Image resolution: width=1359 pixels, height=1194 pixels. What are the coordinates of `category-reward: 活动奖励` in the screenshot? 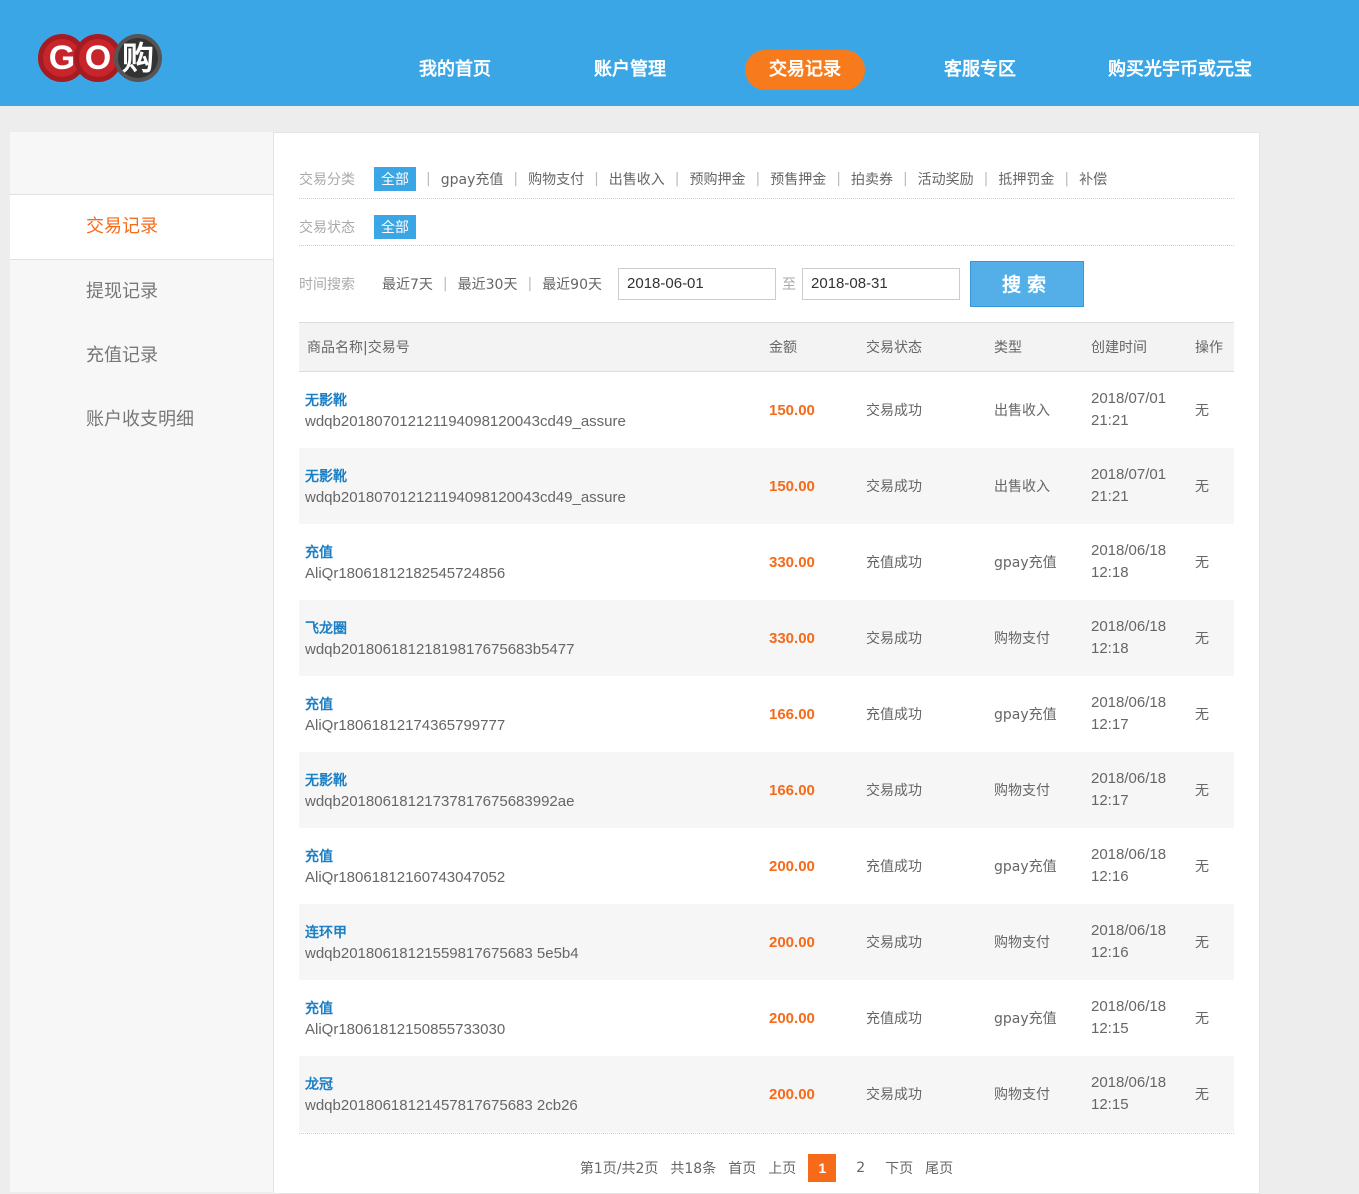 It's located at (946, 179).